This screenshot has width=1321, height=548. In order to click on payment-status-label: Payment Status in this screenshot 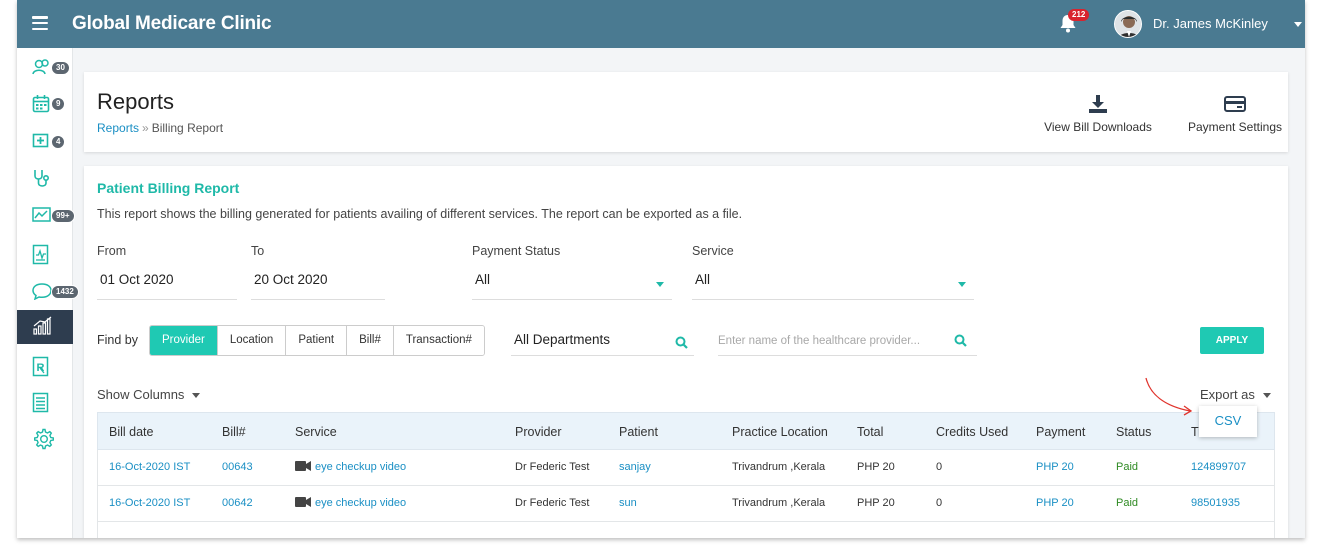, I will do `click(516, 251)`.